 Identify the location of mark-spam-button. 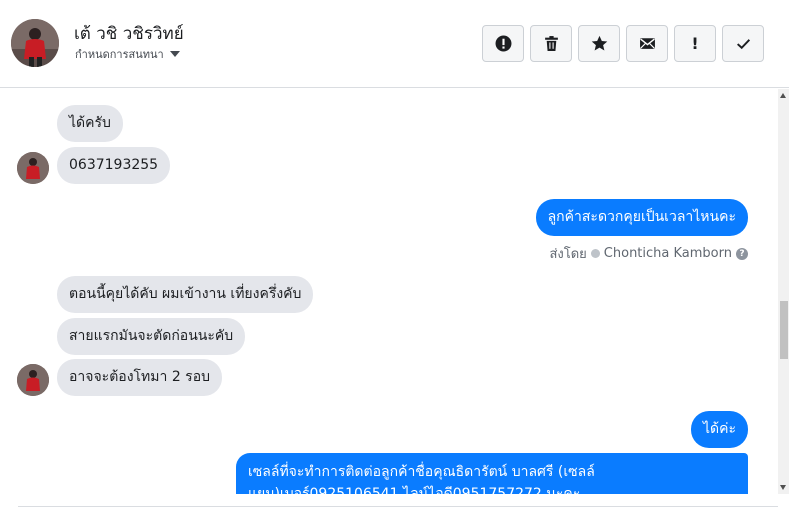
(503, 43).